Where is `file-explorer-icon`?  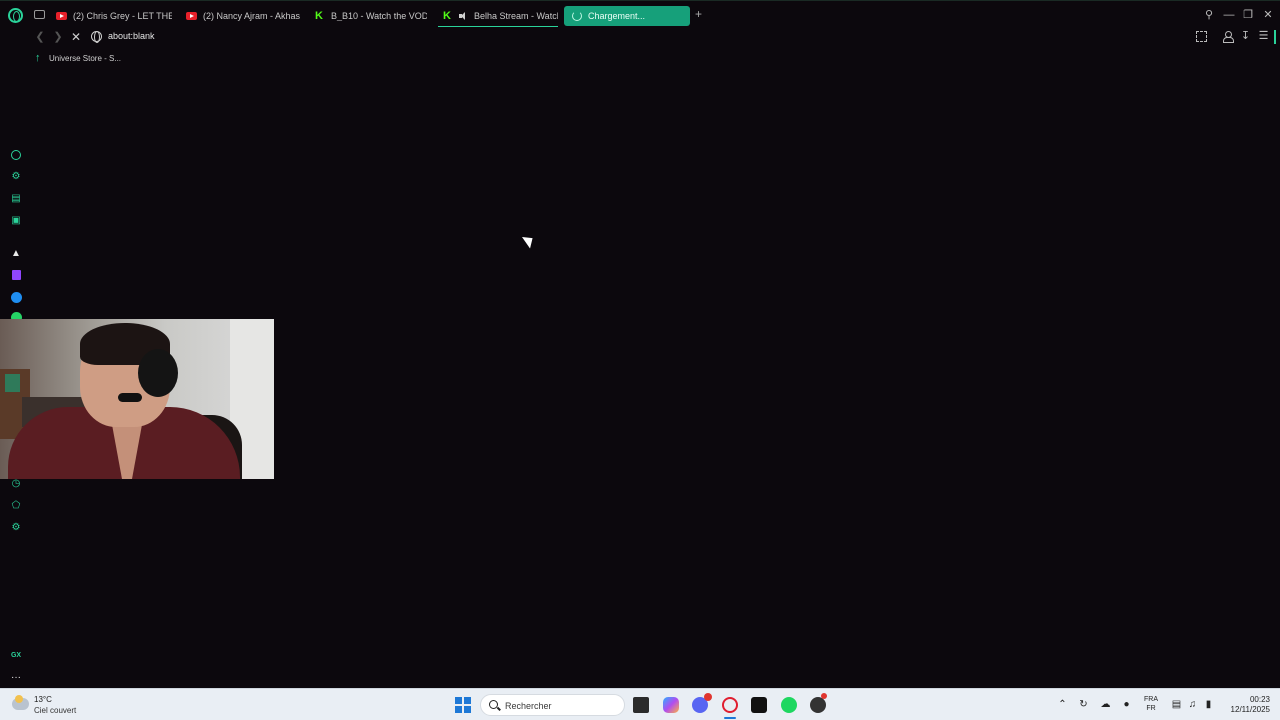 file-explorer-icon is located at coordinates (641, 705).